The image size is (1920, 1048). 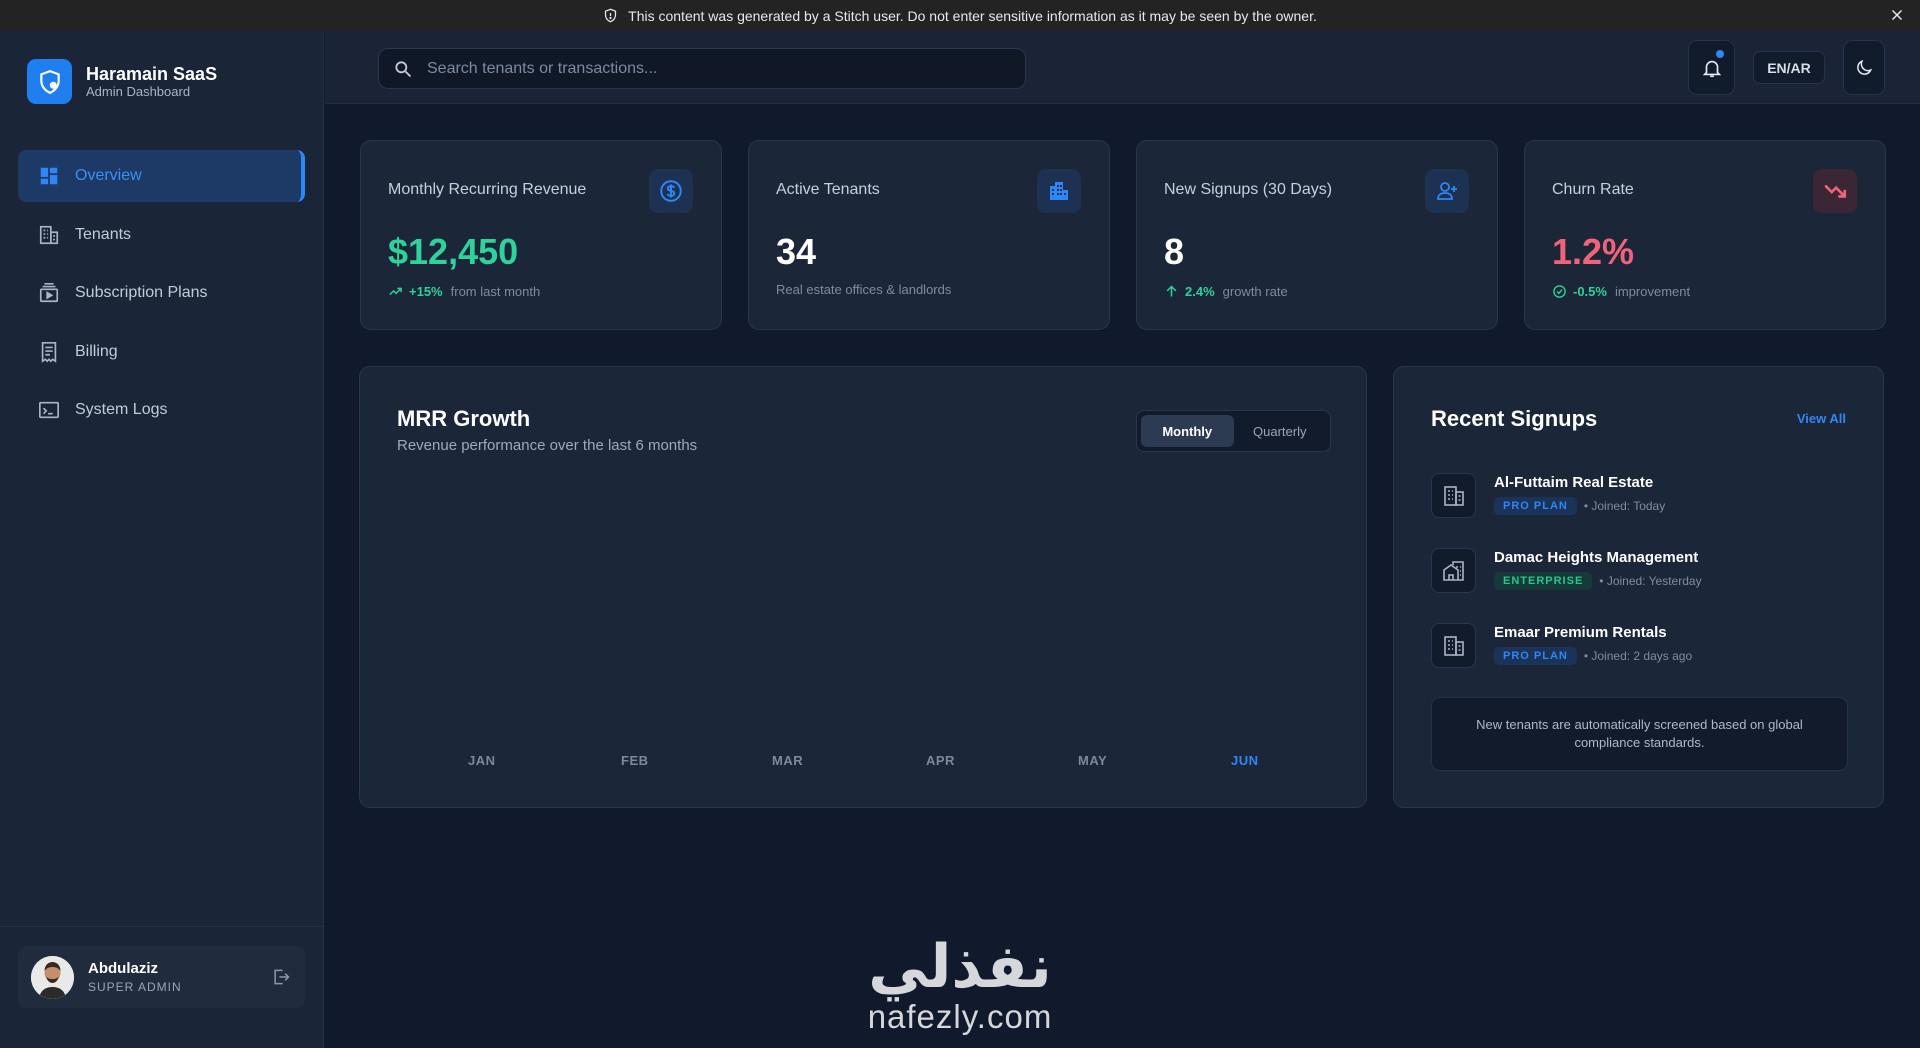 What do you see at coordinates (138, 91) in the screenshot?
I see `brand-subtitle: Admin Dashboard` at bounding box center [138, 91].